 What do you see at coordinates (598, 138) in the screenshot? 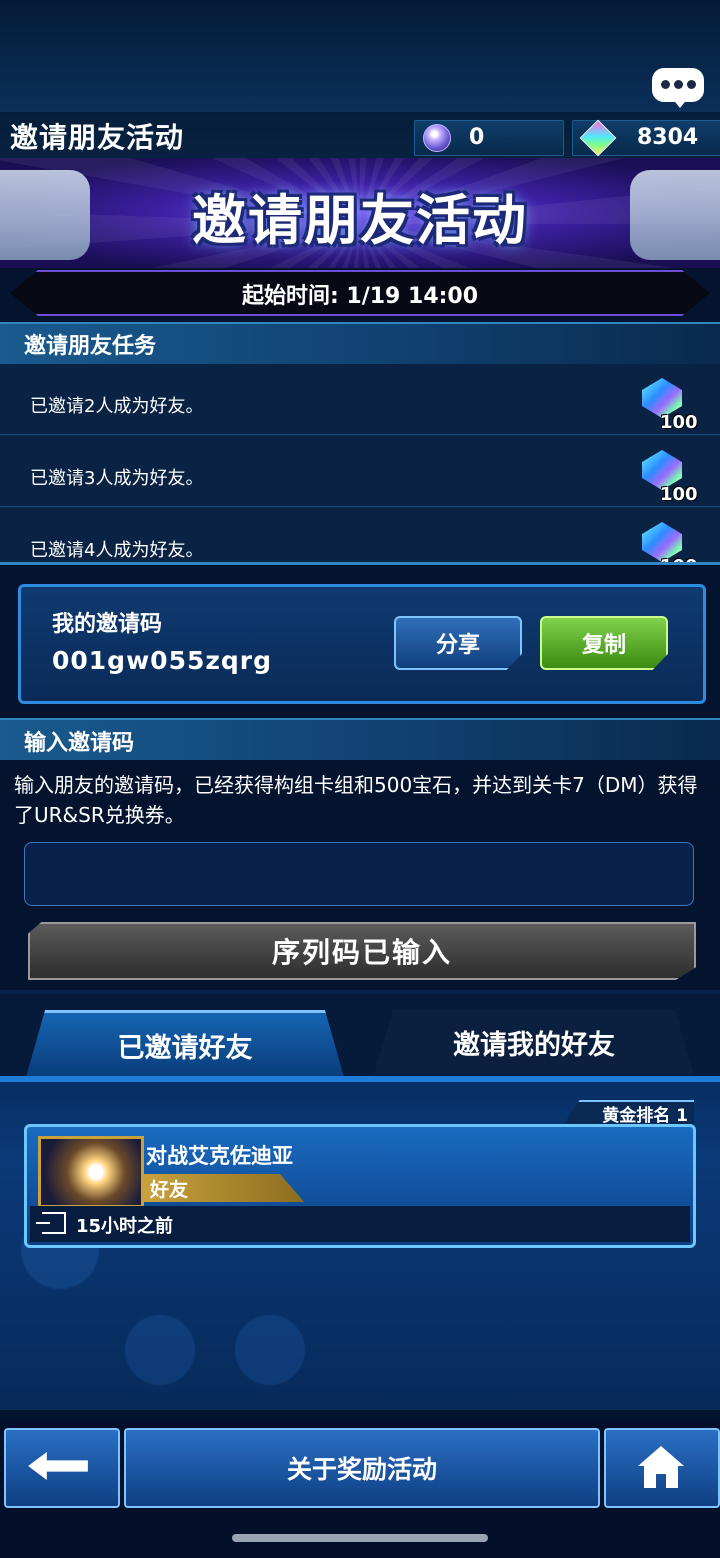
I see `gem-icon` at bounding box center [598, 138].